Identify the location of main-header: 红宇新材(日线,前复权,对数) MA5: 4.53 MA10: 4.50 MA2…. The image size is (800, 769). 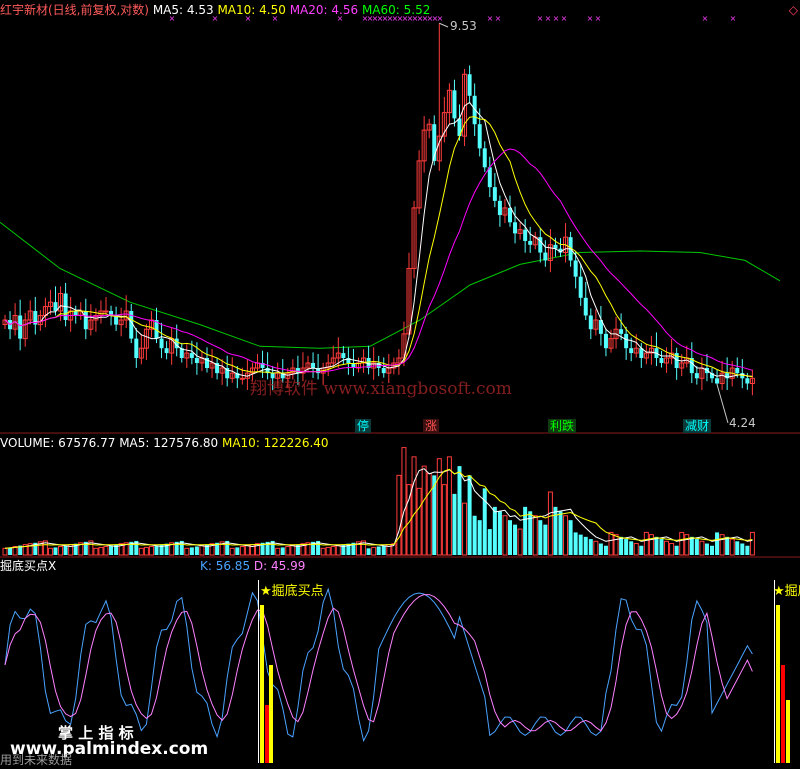
(215, 10).